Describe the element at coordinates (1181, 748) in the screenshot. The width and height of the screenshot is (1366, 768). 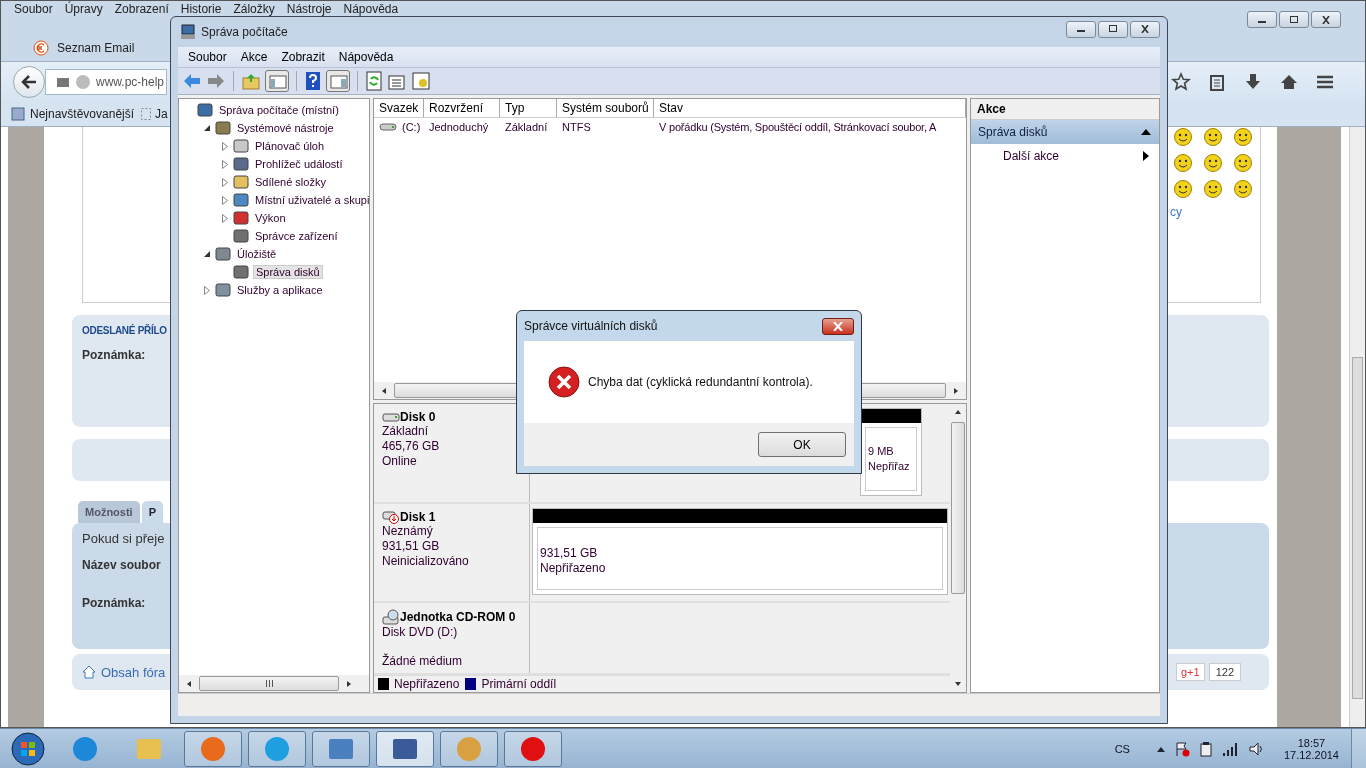
I see `flag-icon` at that location.